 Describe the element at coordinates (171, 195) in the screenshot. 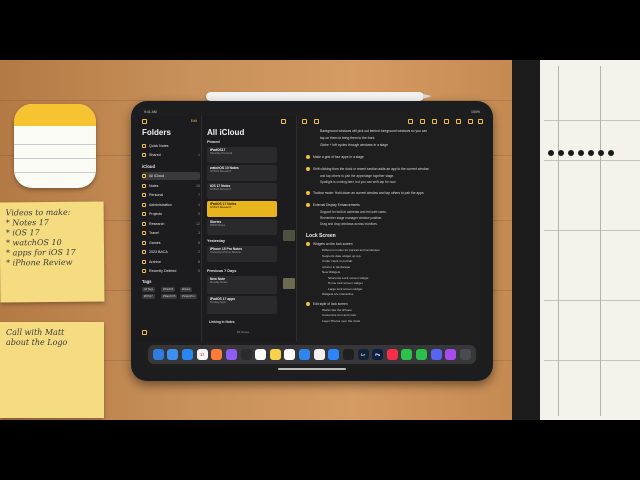

I see `icloud-folder-row: Personal 7` at that location.